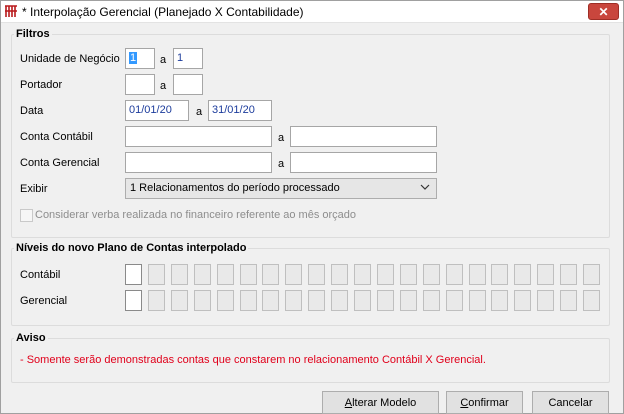  What do you see at coordinates (384, 402) in the screenshot?
I see `alterar-modelo-label: lterar Modelo` at bounding box center [384, 402].